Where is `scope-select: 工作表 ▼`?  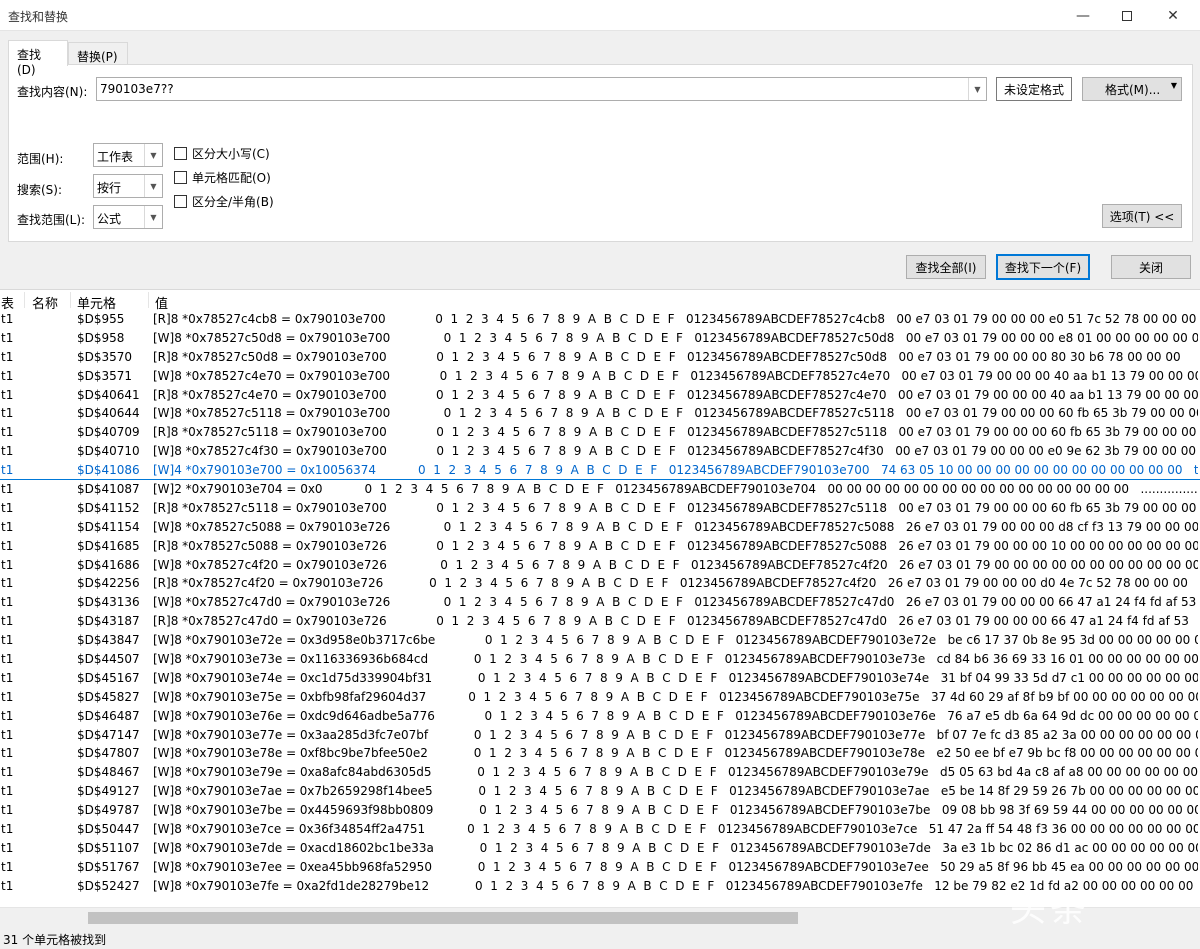
scope-select: 工作表 ▼ is located at coordinates (128, 155).